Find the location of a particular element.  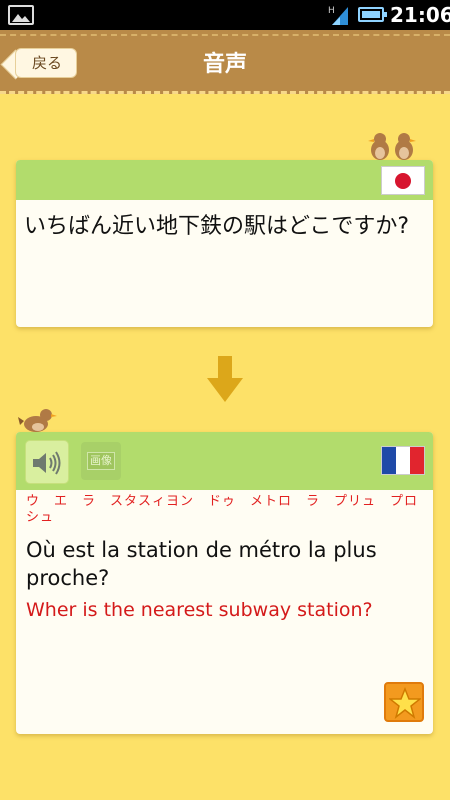

status-bar: H 21:06 is located at coordinates (225, 15).